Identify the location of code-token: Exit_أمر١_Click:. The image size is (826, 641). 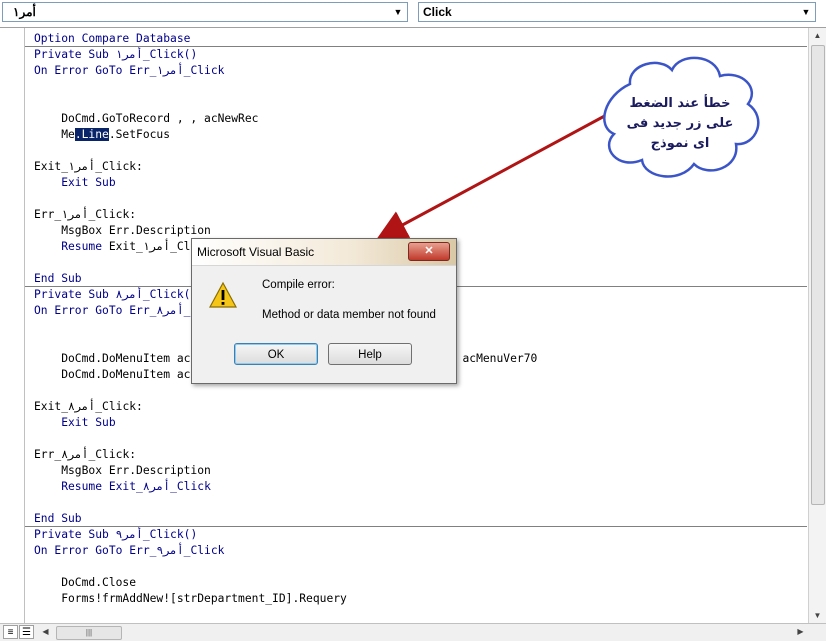
(88, 166).